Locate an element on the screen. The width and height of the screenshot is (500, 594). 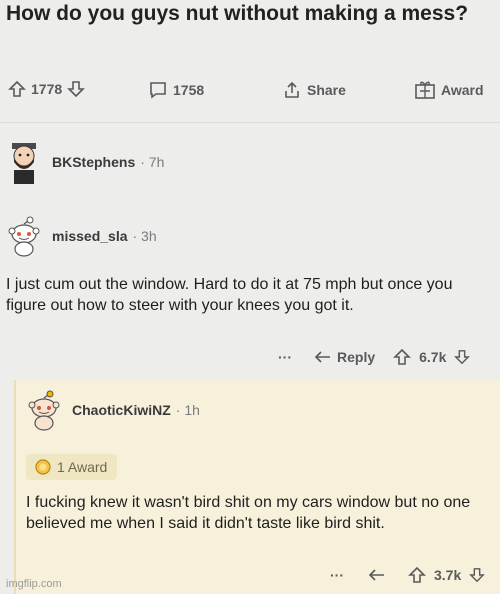
comment-score: 6.7k is located at coordinates (433, 357).